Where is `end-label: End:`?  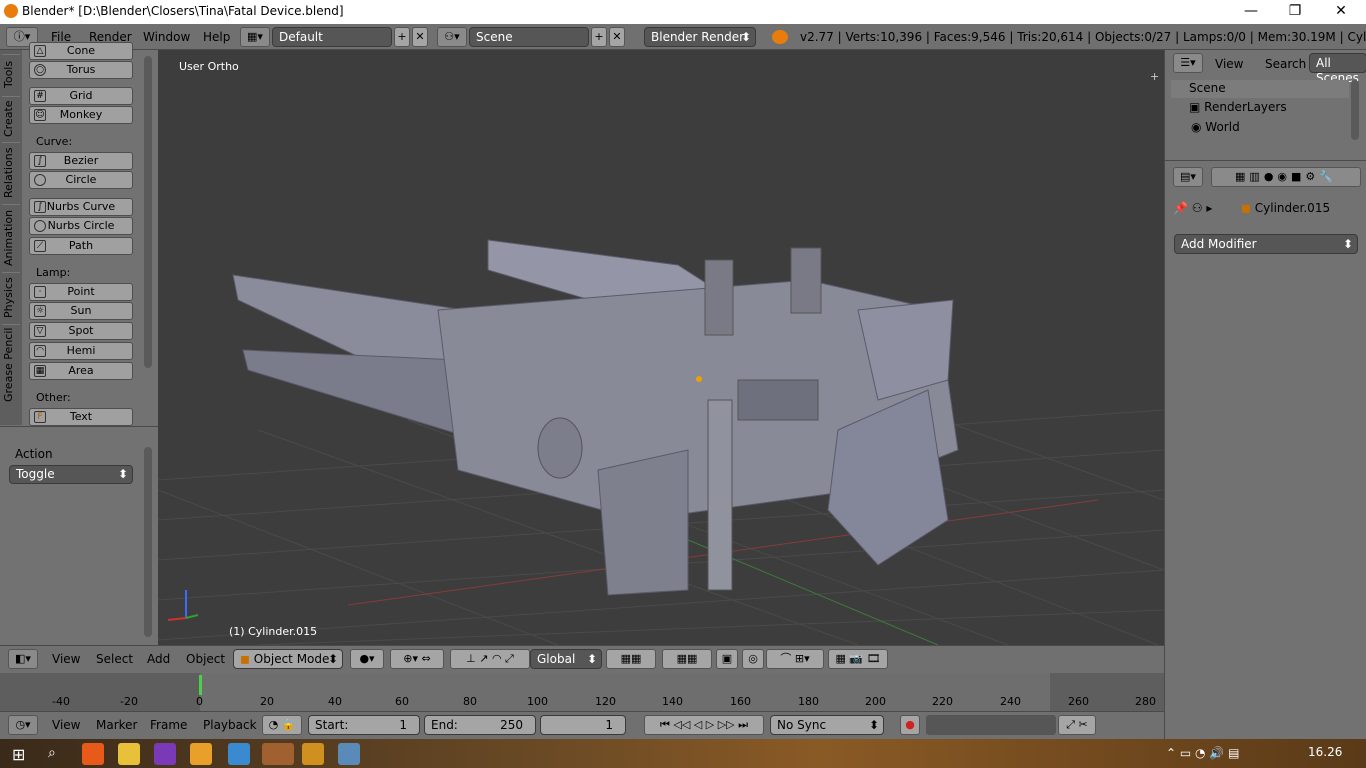
end-label: End: is located at coordinates (444, 725).